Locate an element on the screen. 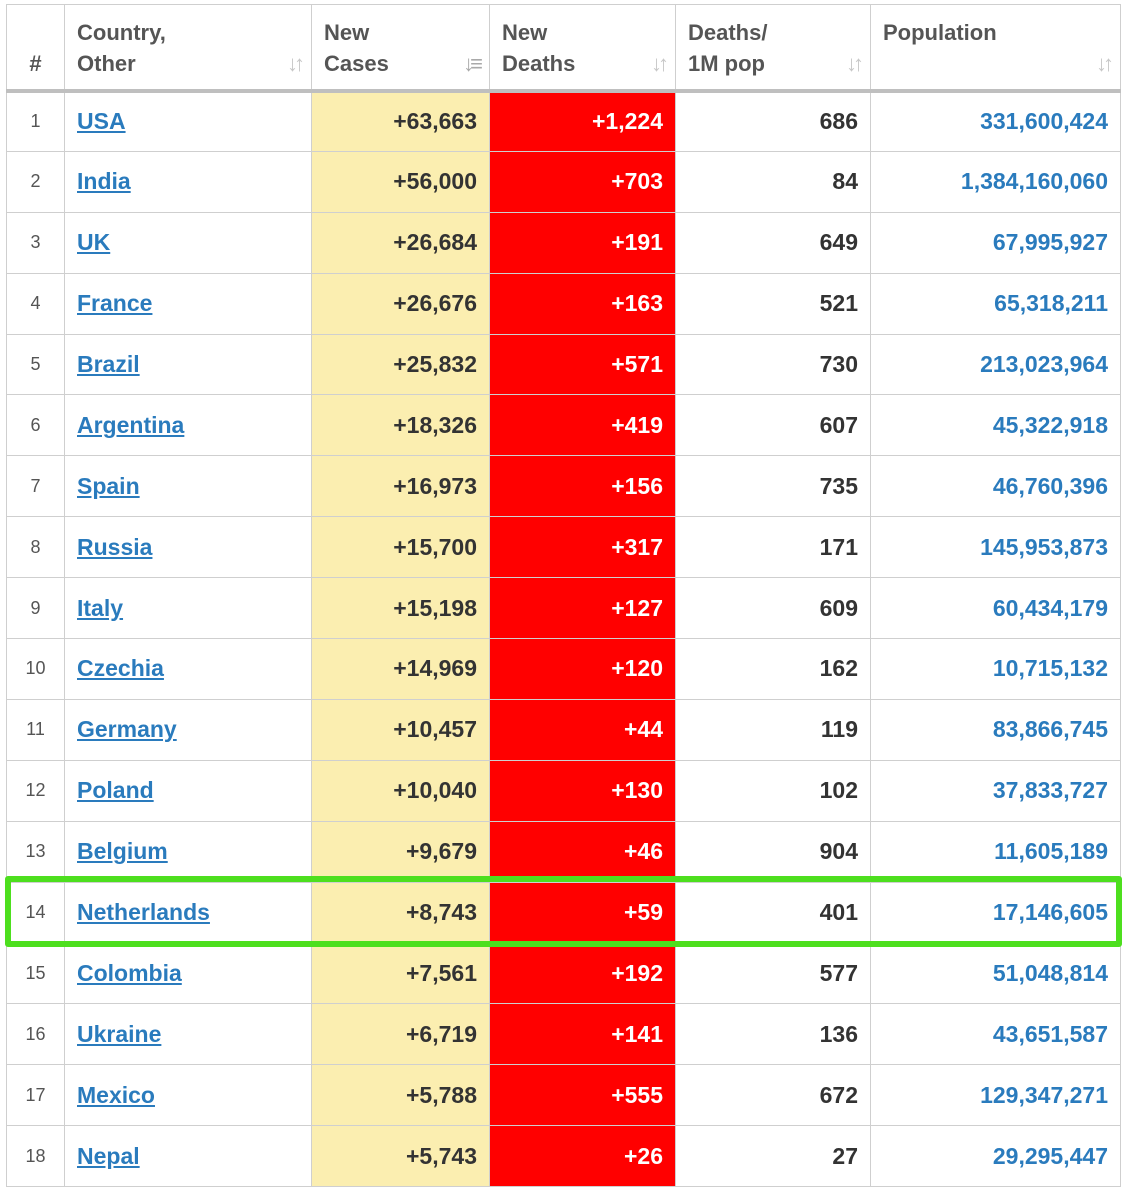  rank-cell: 12 is located at coordinates (35, 790).